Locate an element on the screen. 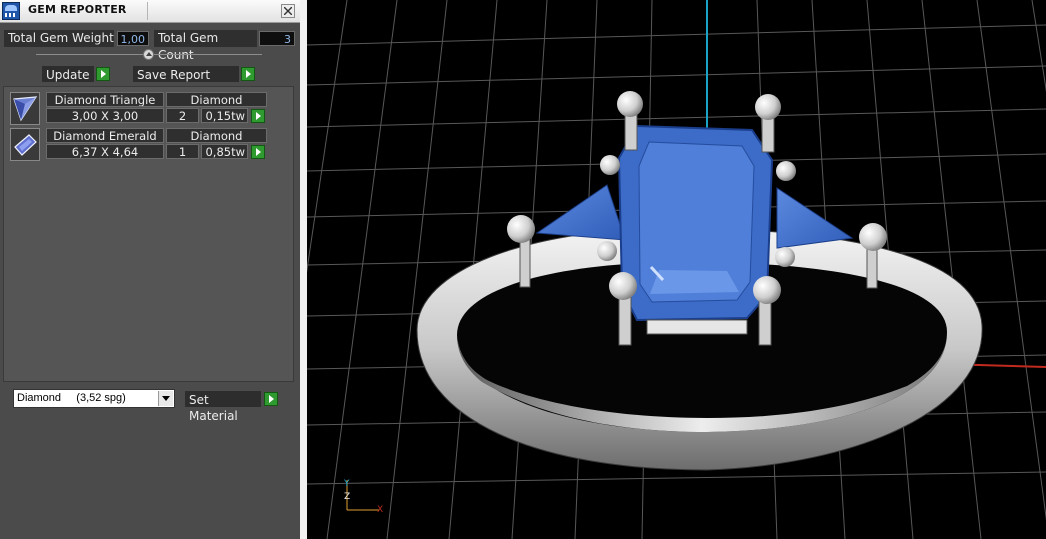 The image size is (1046, 539). close-icon is located at coordinates (288, 11).